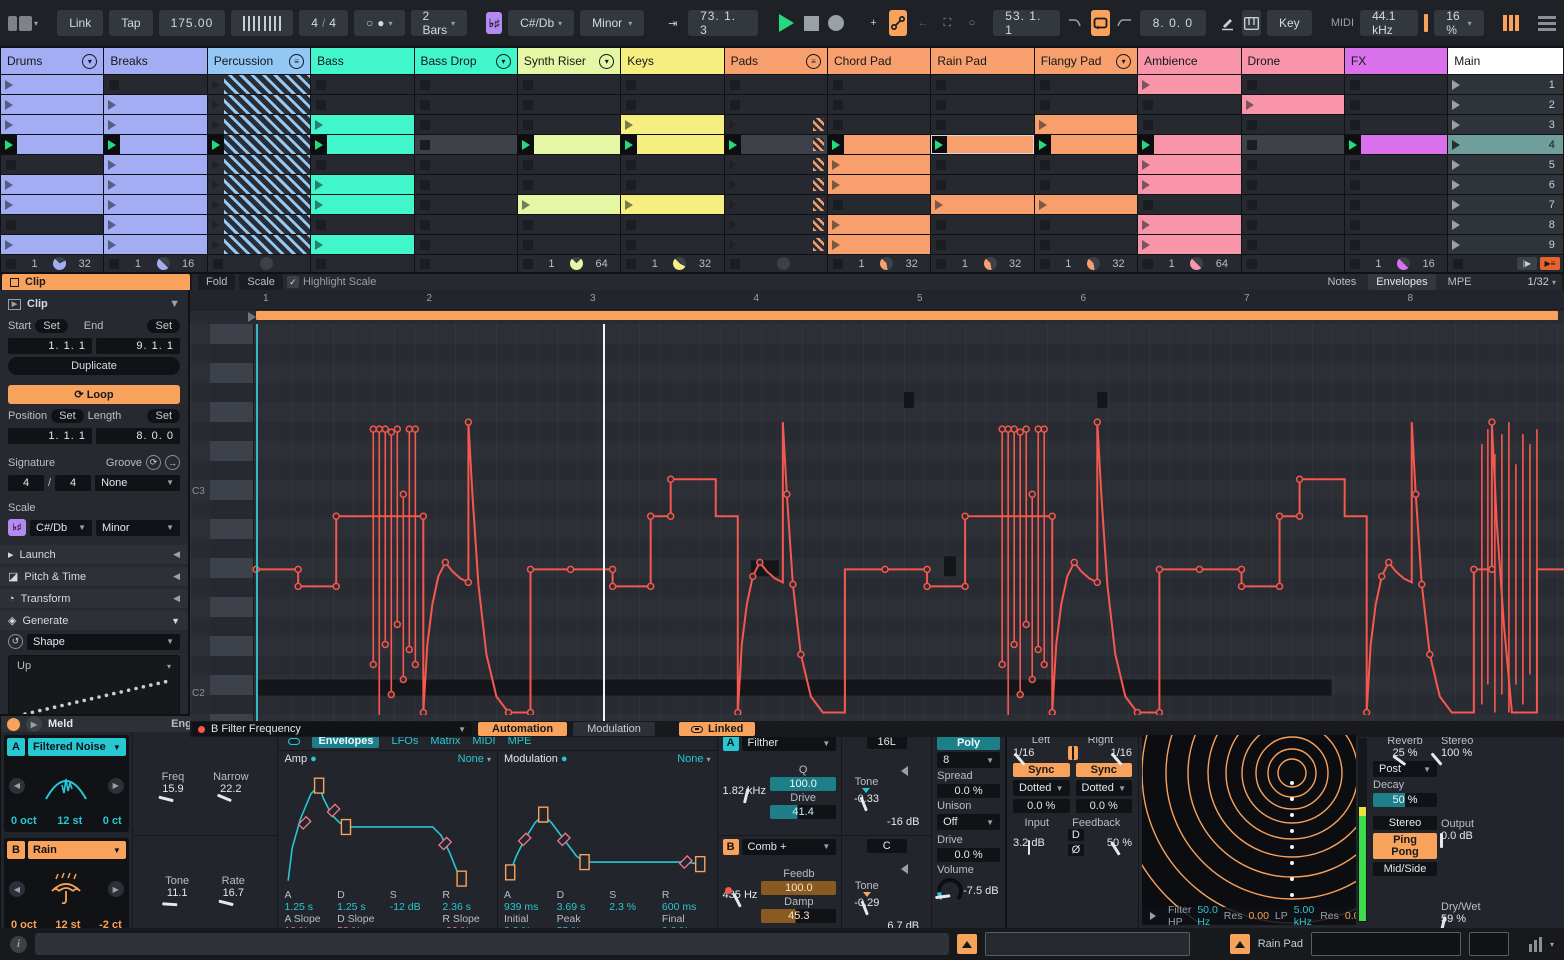 Image resolution: width=1564 pixels, height=960 pixels. Describe the element at coordinates (1405, 800) in the screenshot. I see `echo-decay-field: 50 %` at that location.